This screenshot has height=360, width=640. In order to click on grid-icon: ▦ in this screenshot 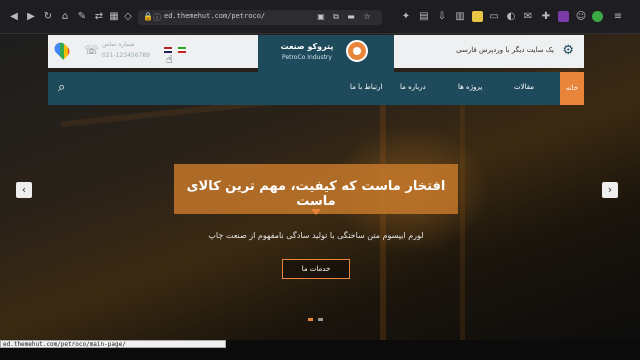, I will do `click(114, 17)`.